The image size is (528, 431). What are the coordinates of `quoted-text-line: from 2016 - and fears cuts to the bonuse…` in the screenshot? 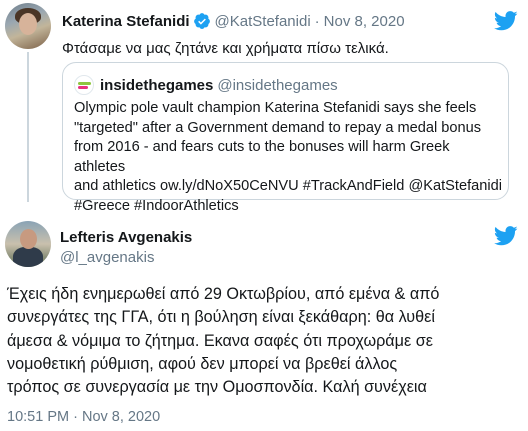 It's located at (262, 157).